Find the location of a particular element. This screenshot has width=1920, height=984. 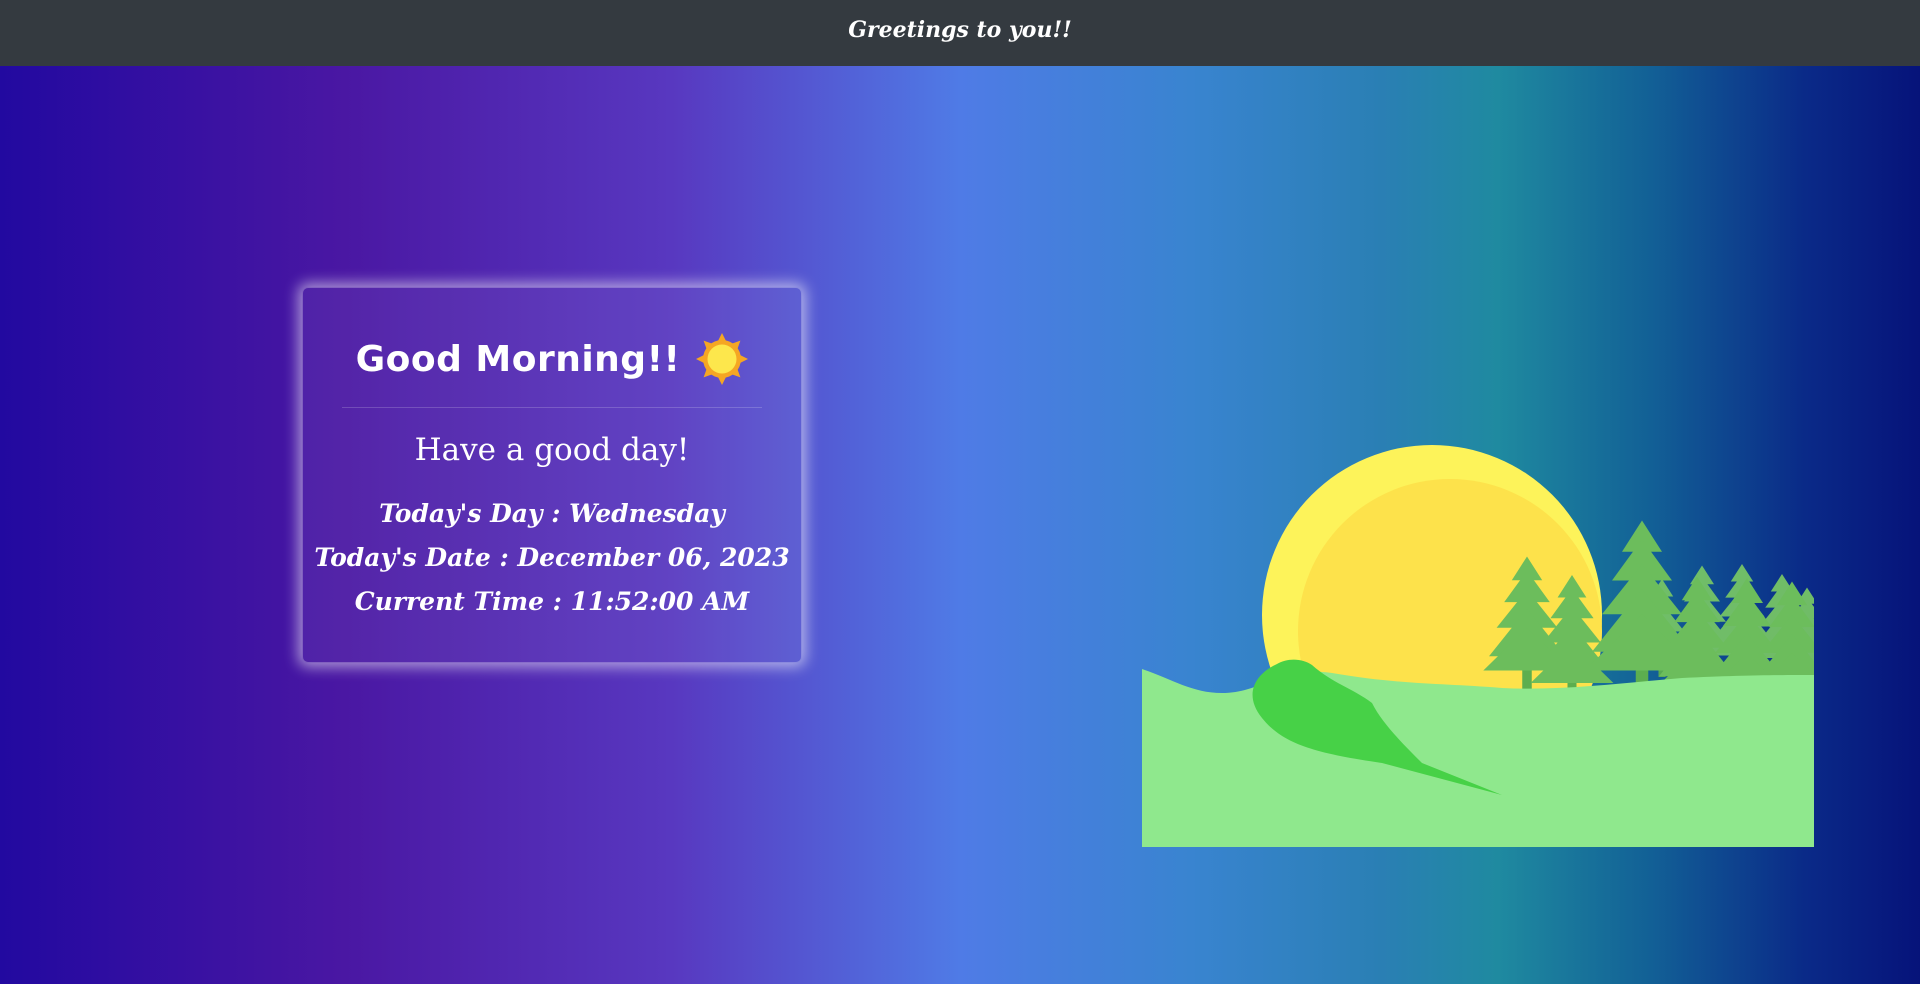

sun-icon is located at coordinates (722, 359).